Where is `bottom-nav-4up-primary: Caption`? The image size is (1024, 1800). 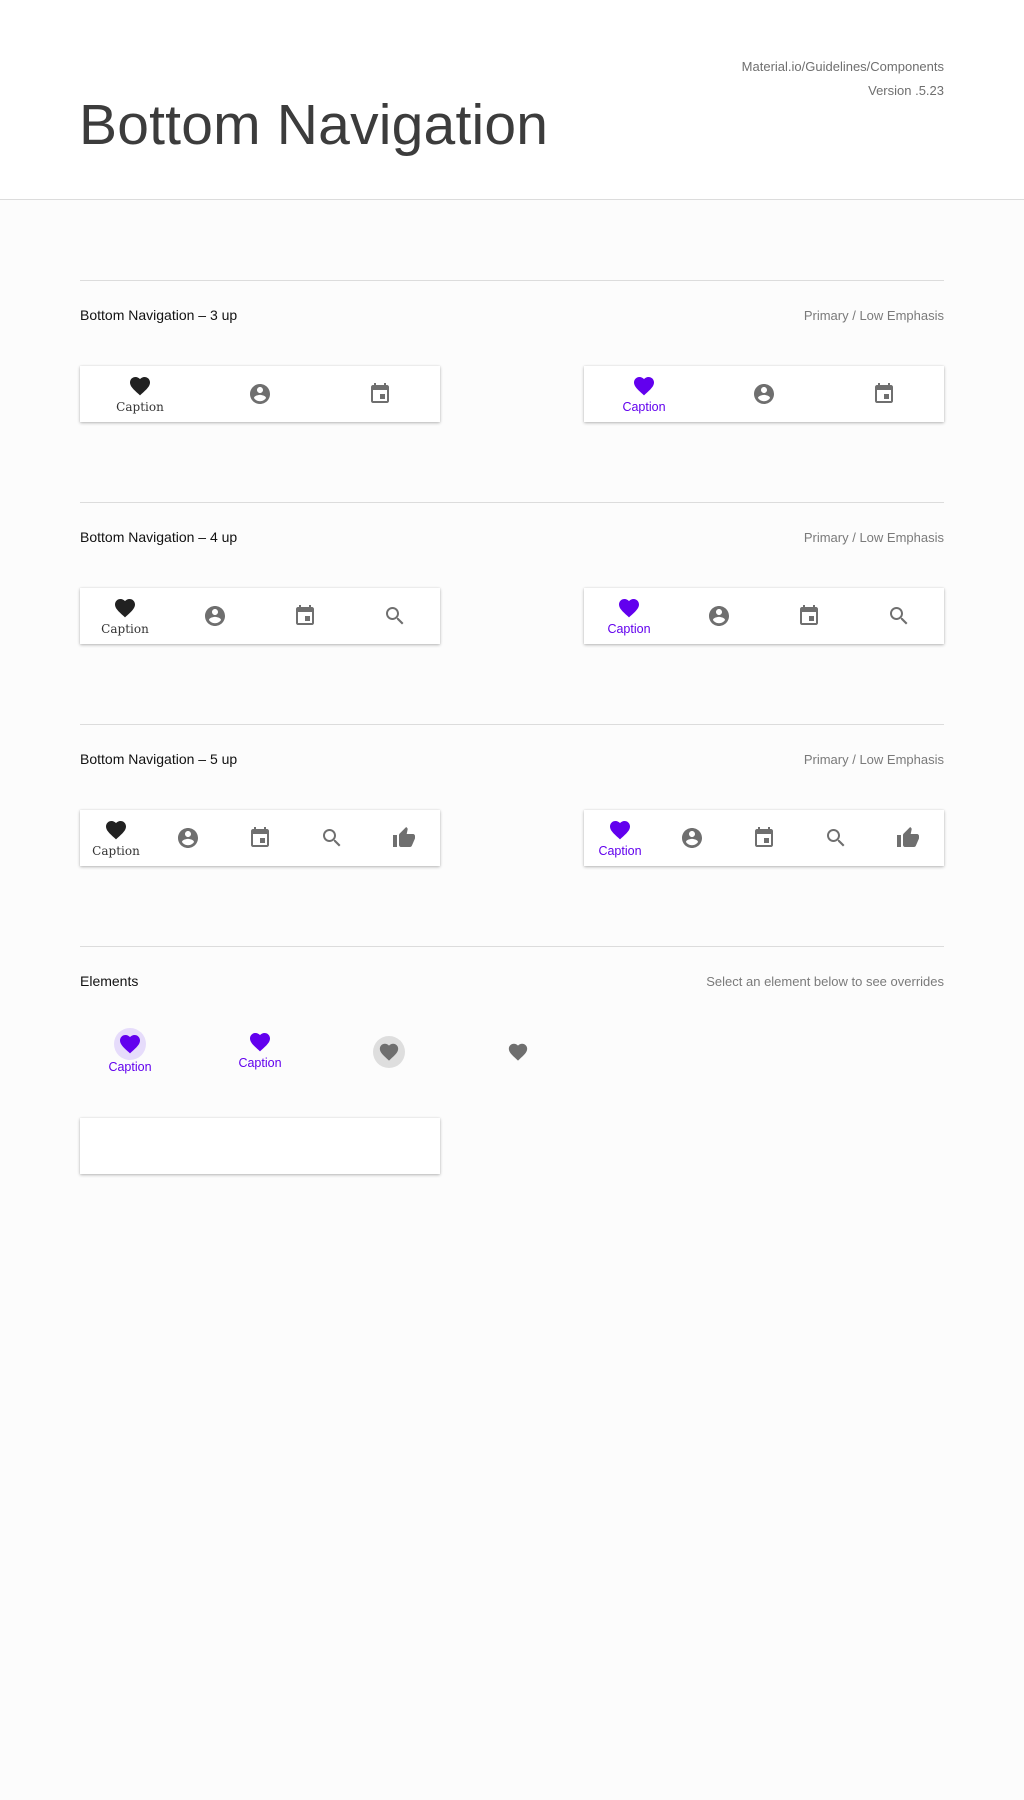 bottom-nav-4up-primary: Caption is located at coordinates (764, 616).